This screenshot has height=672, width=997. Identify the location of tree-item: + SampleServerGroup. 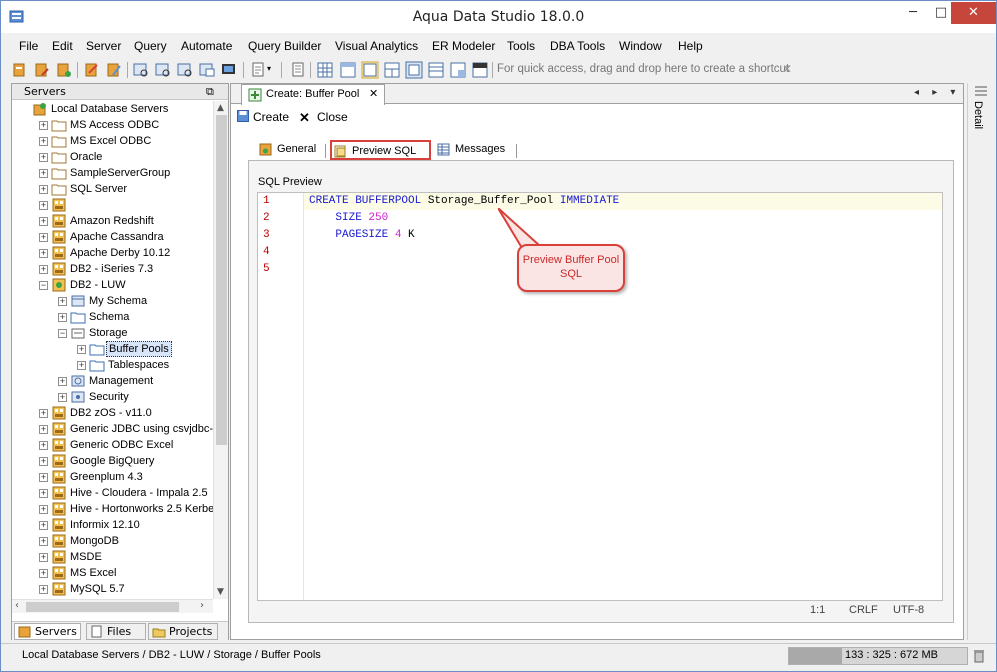
(112, 173).